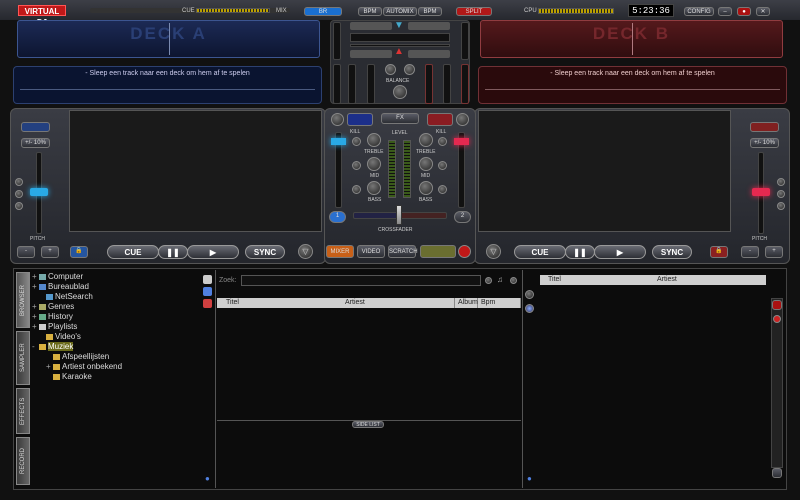 The image size is (800, 500). I want to click on right-list-area, so click(653, 386).